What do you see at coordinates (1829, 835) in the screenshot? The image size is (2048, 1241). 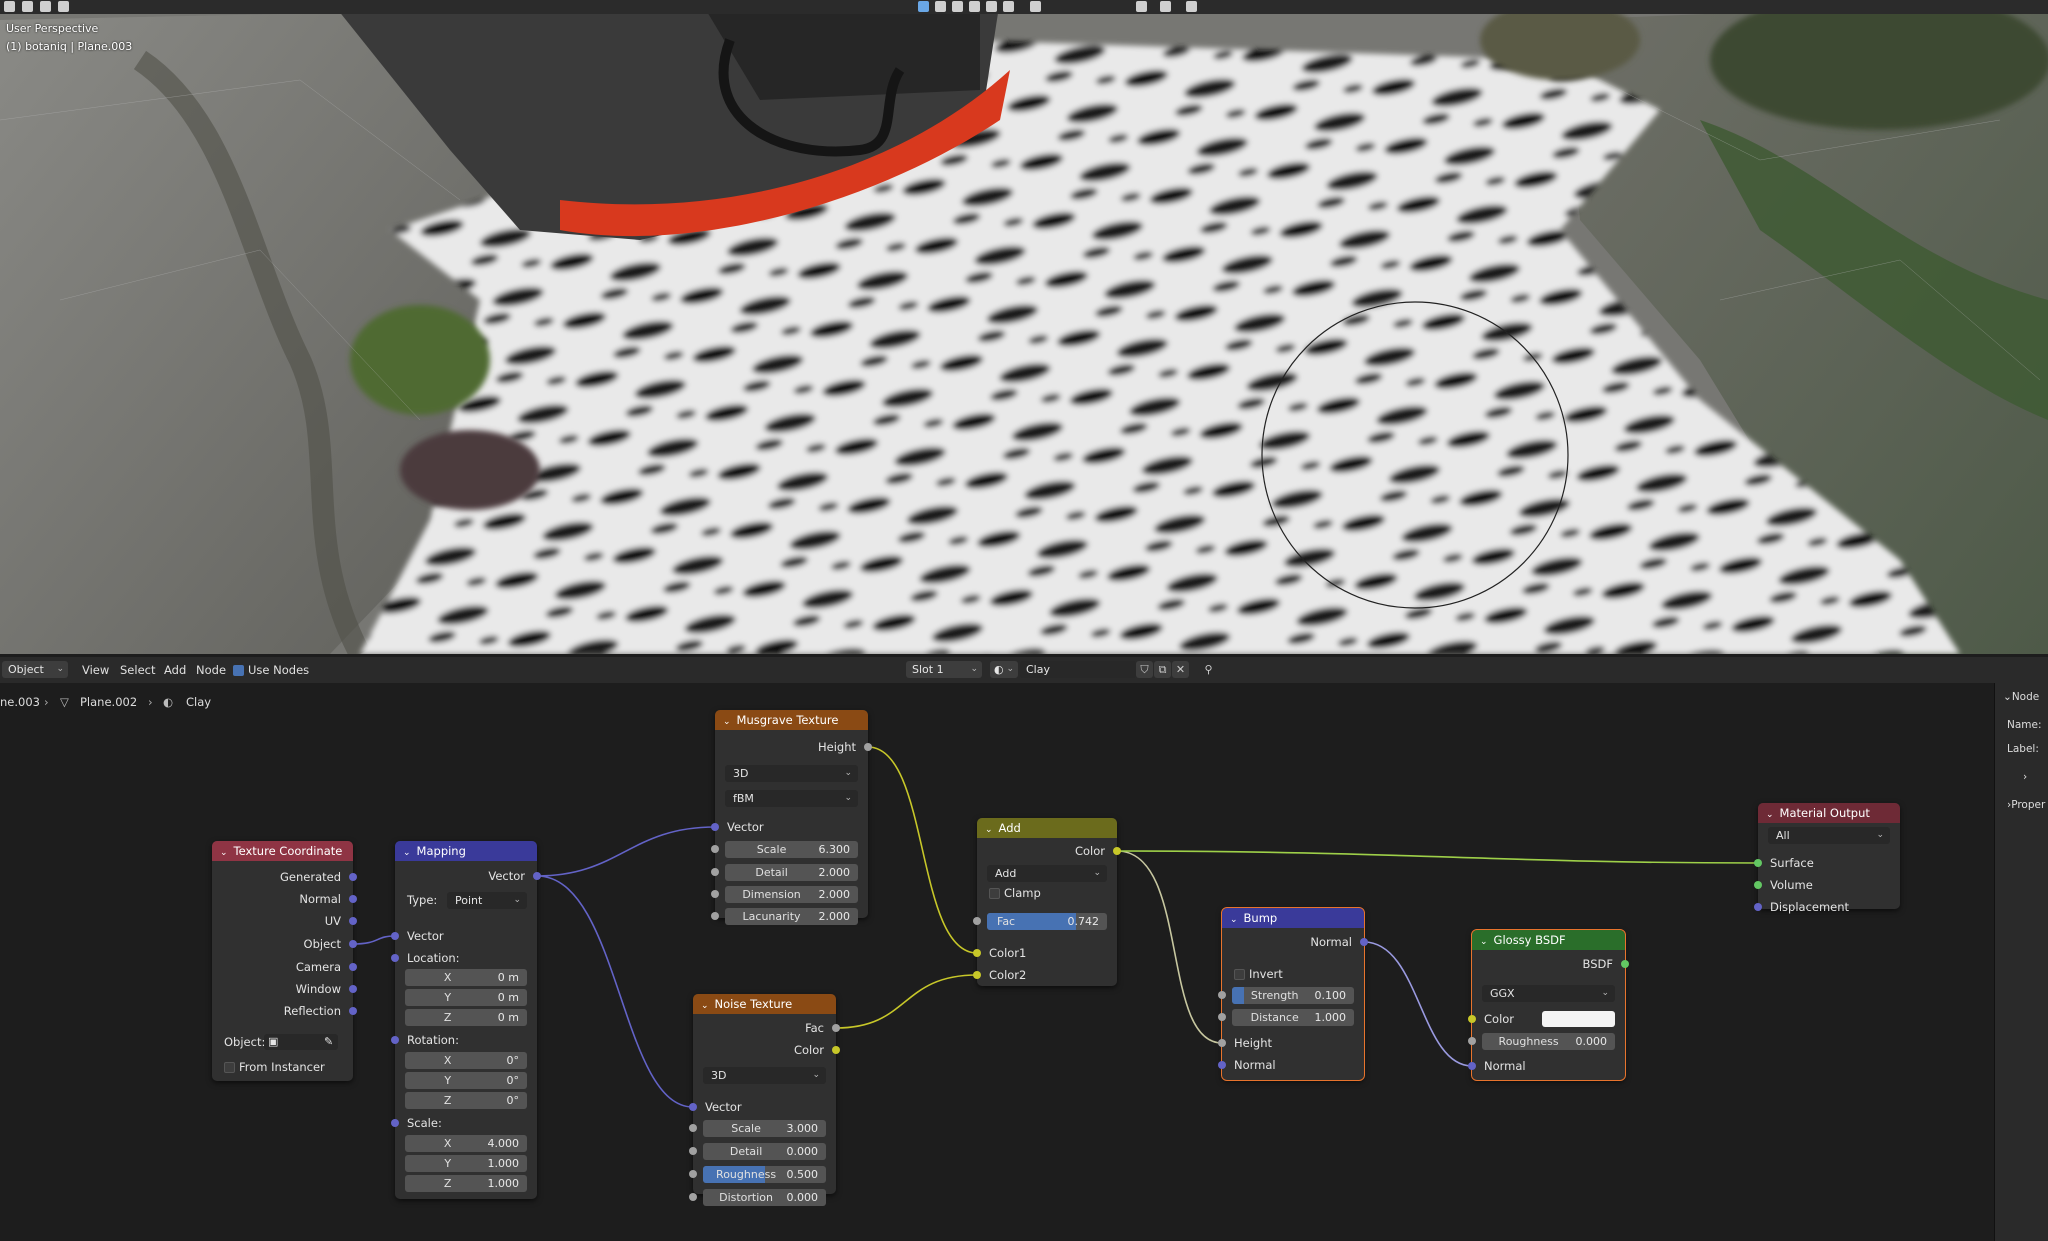 I see `target-dropdown: All ⌄` at bounding box center [1829, 835].